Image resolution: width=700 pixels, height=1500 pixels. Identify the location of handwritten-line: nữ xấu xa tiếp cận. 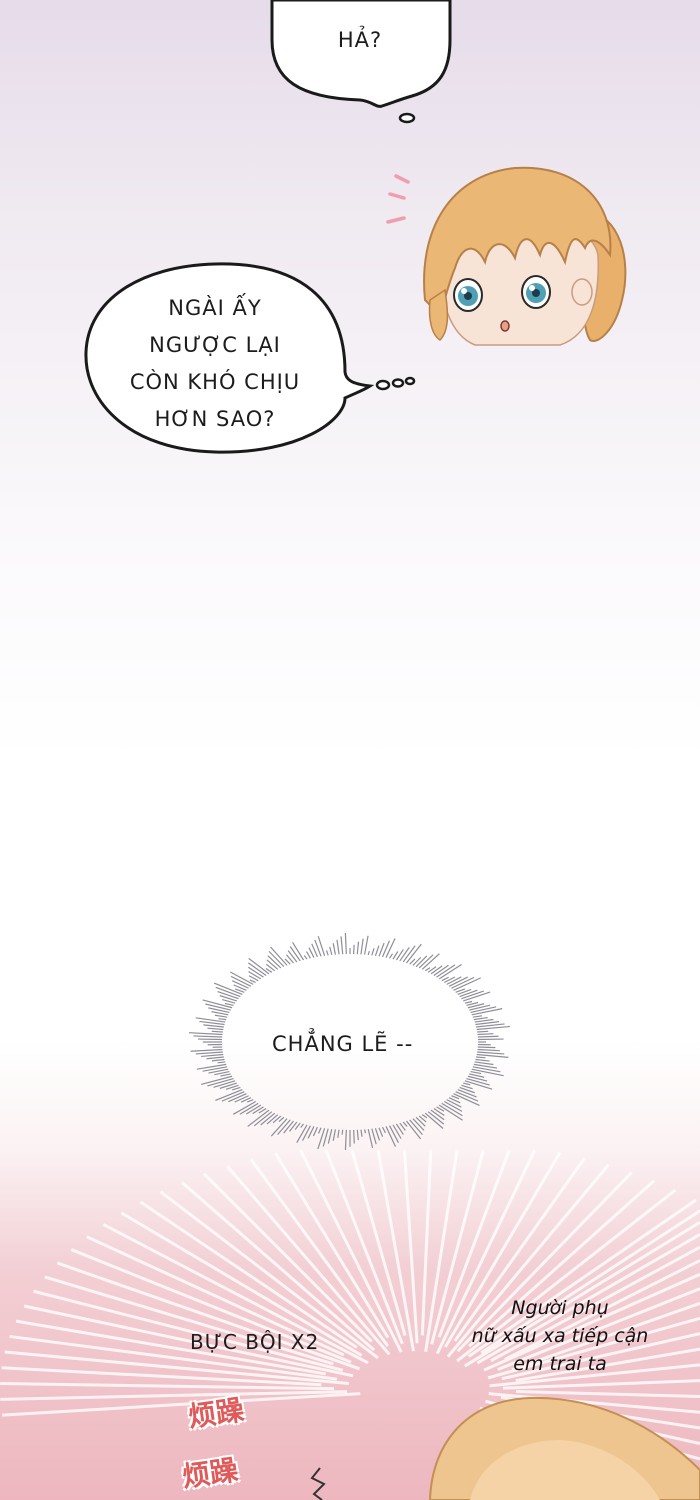
(560, 1336).